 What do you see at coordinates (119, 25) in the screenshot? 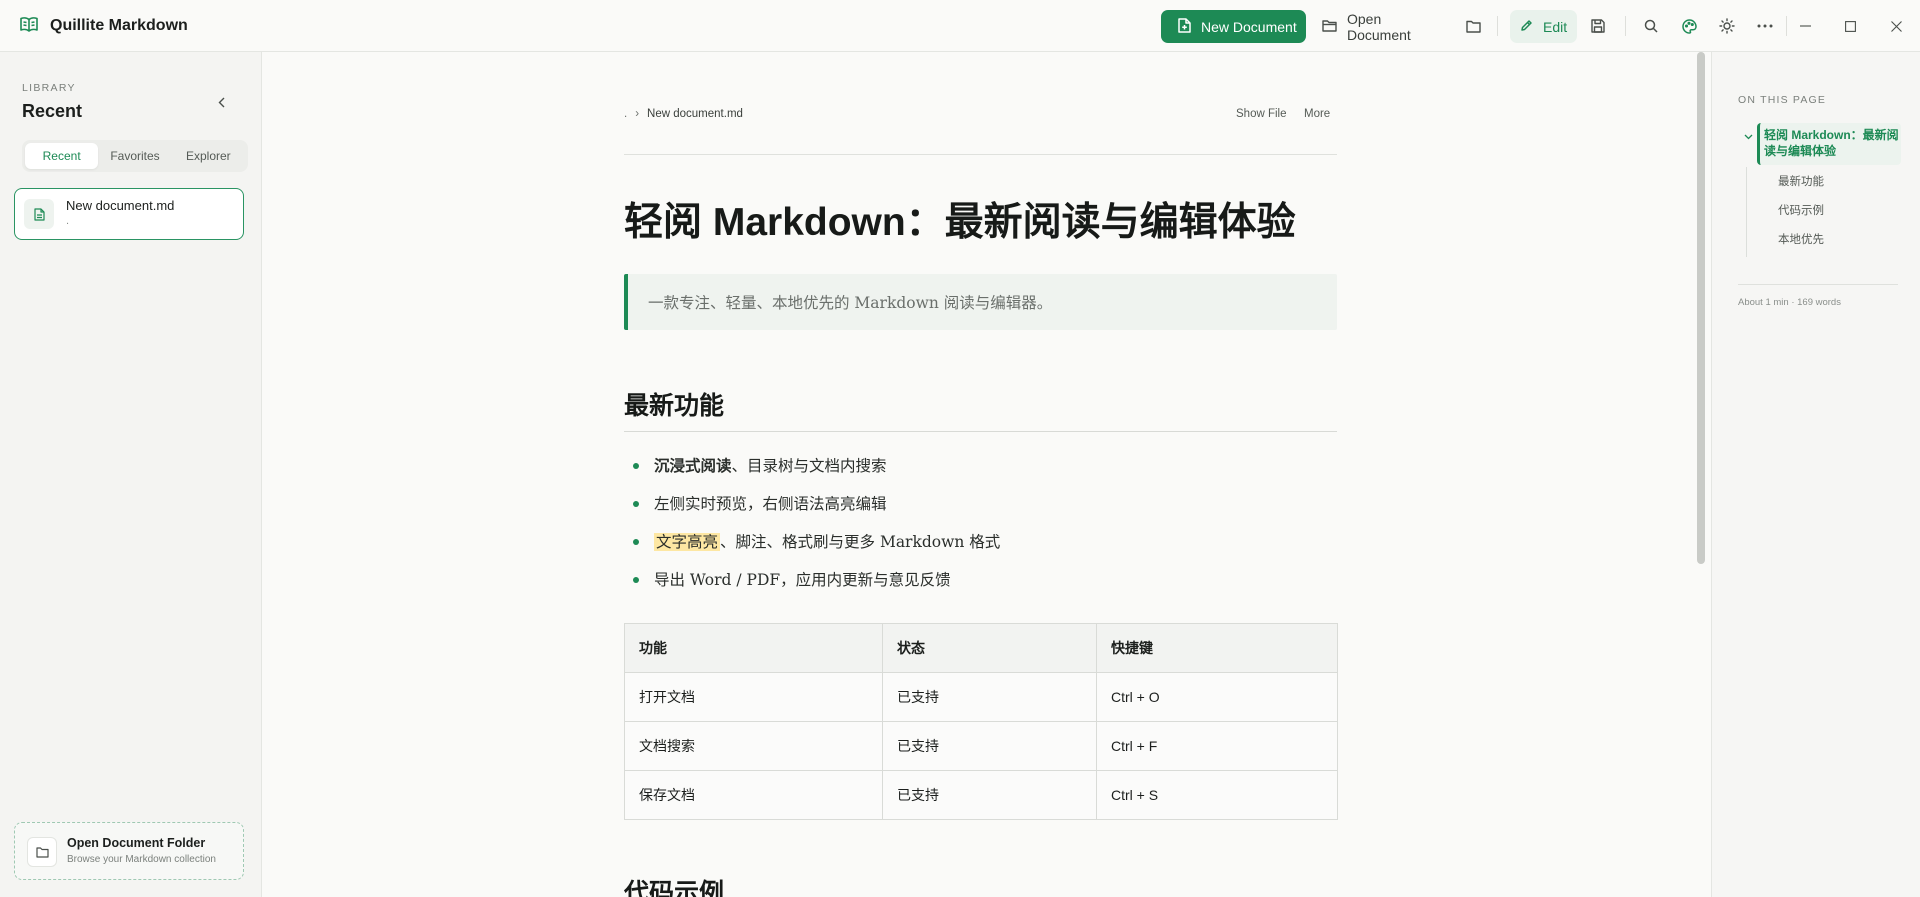
I see `app-title: Quillite Markdown` at bounding box center [119, 25].